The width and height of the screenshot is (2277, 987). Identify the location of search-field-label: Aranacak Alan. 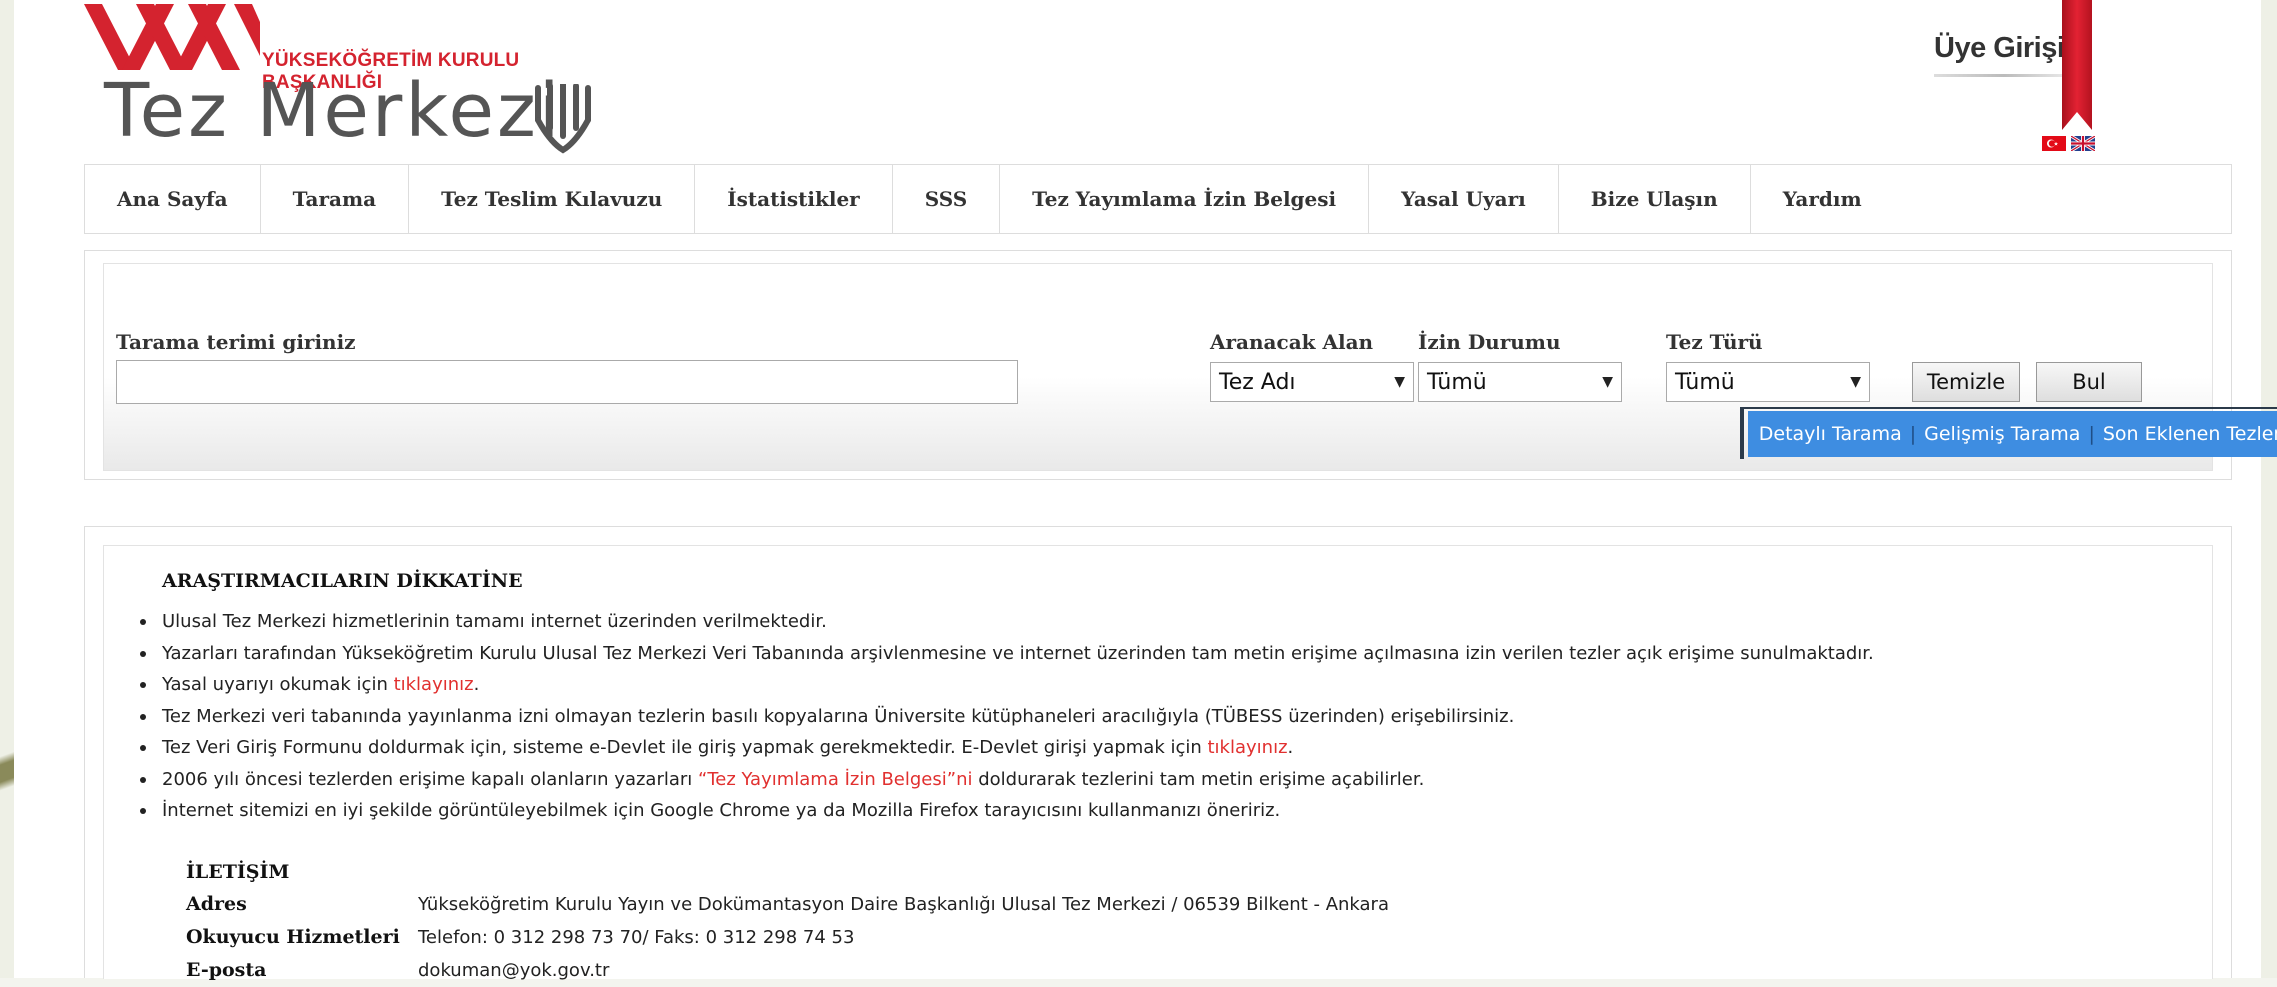
(1292, 342).